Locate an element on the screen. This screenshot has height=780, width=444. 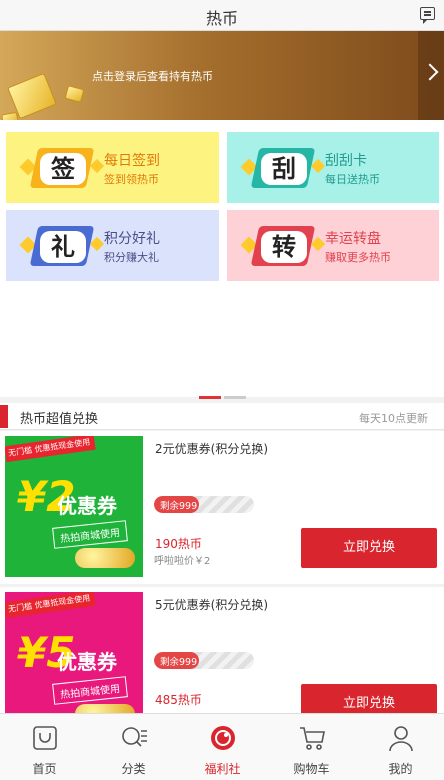
tab-label: 分类 is located at coordinates (133, 769).